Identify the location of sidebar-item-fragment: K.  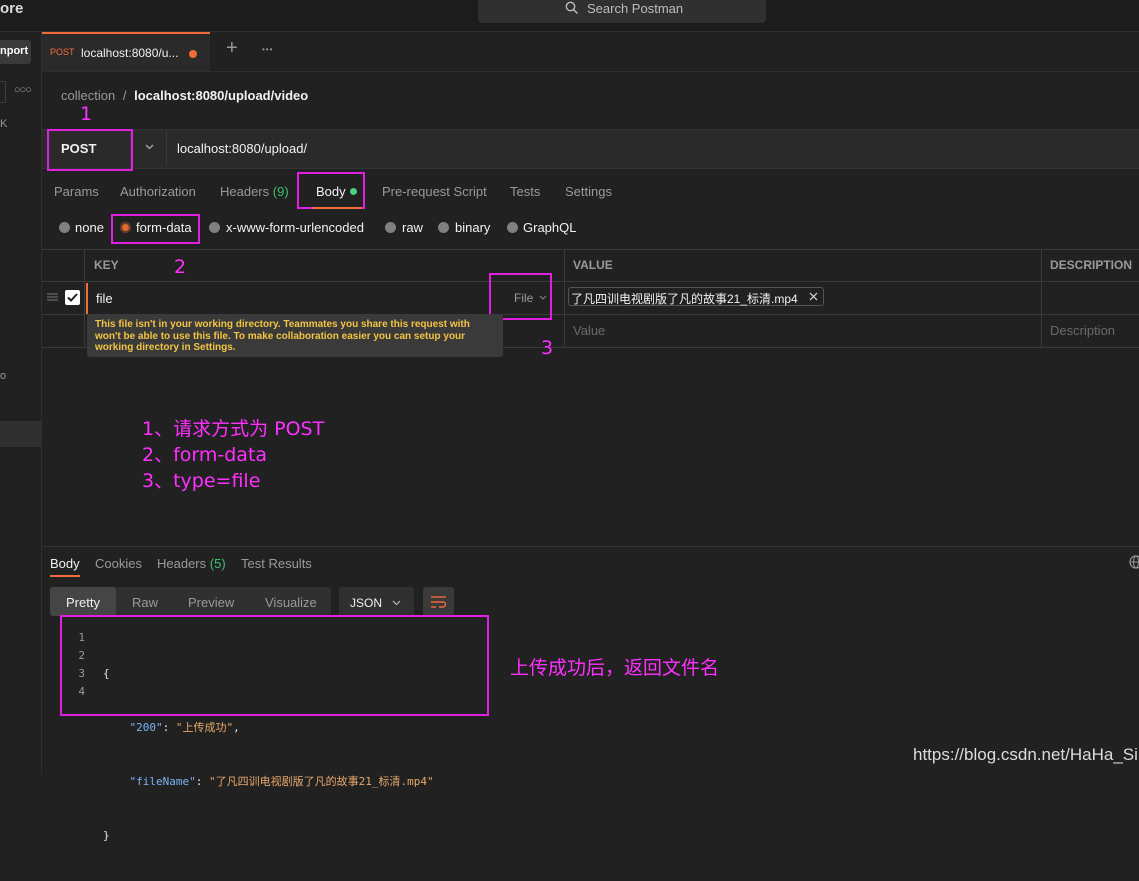
(3, 124).